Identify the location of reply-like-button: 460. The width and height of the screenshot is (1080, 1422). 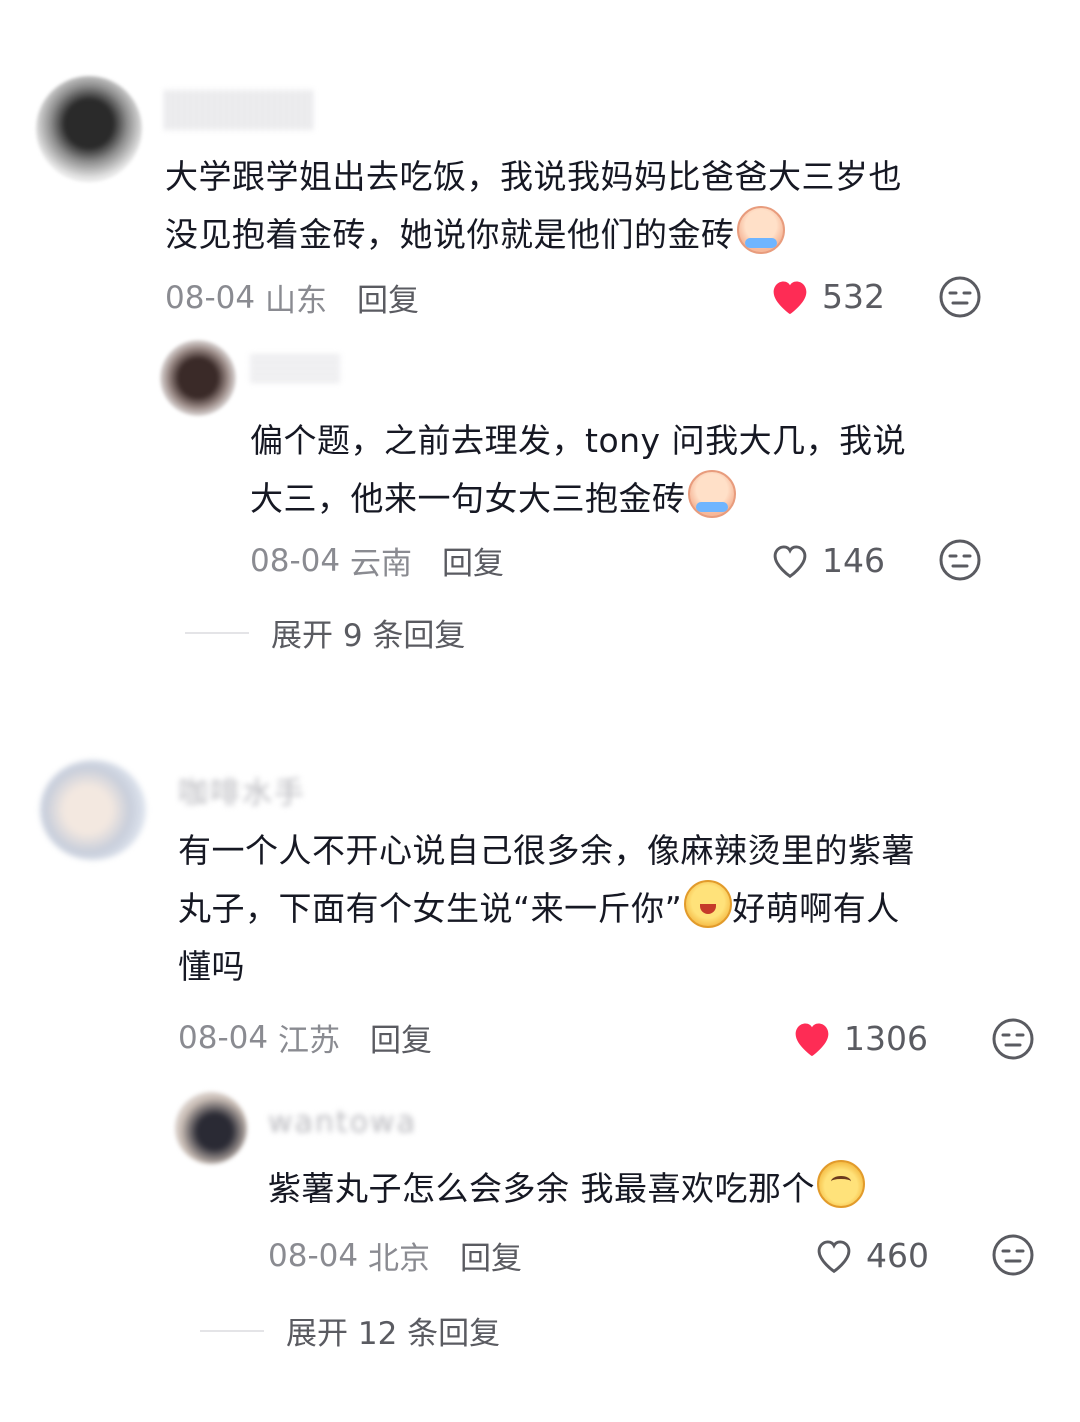
(870, 1255).